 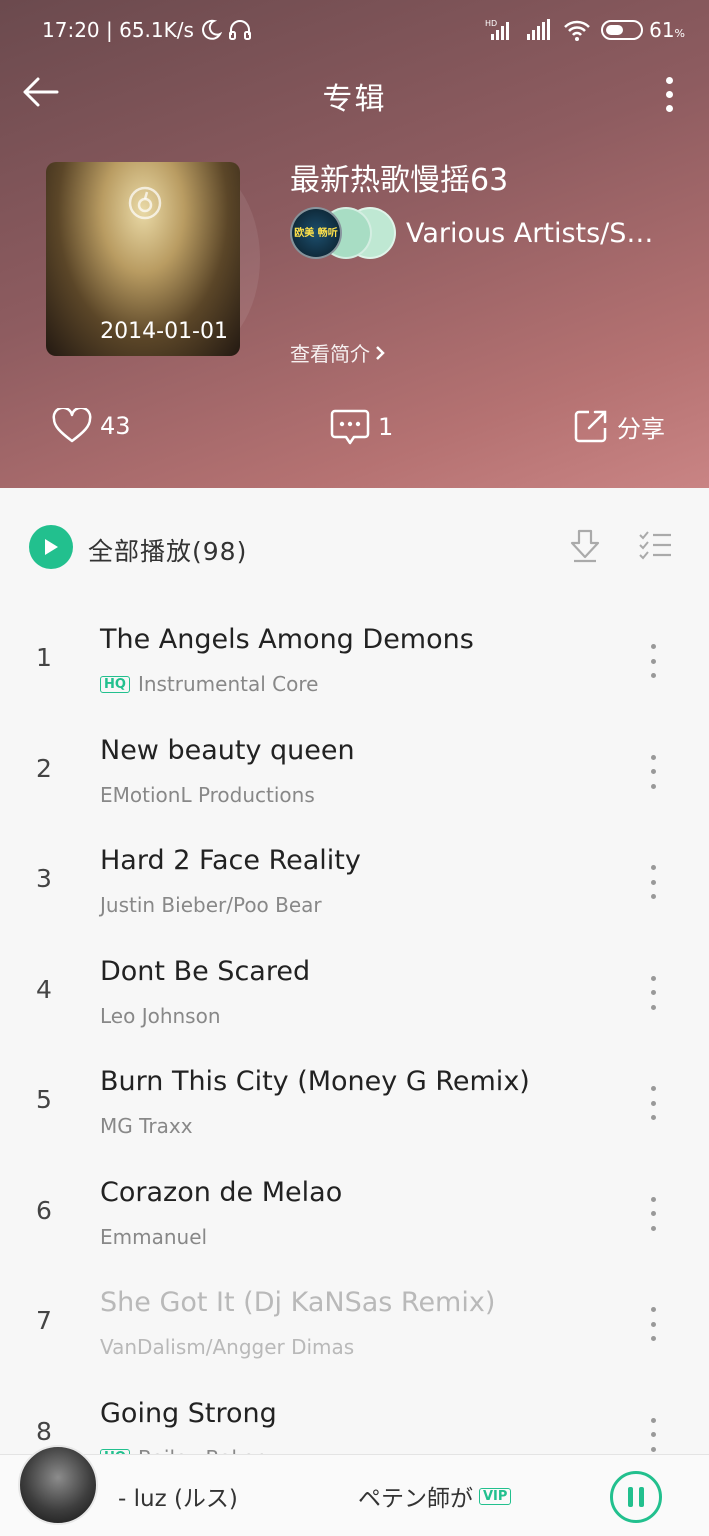 I want to click on play-all-row: 全部播放(98), so click(x=354, y=547).